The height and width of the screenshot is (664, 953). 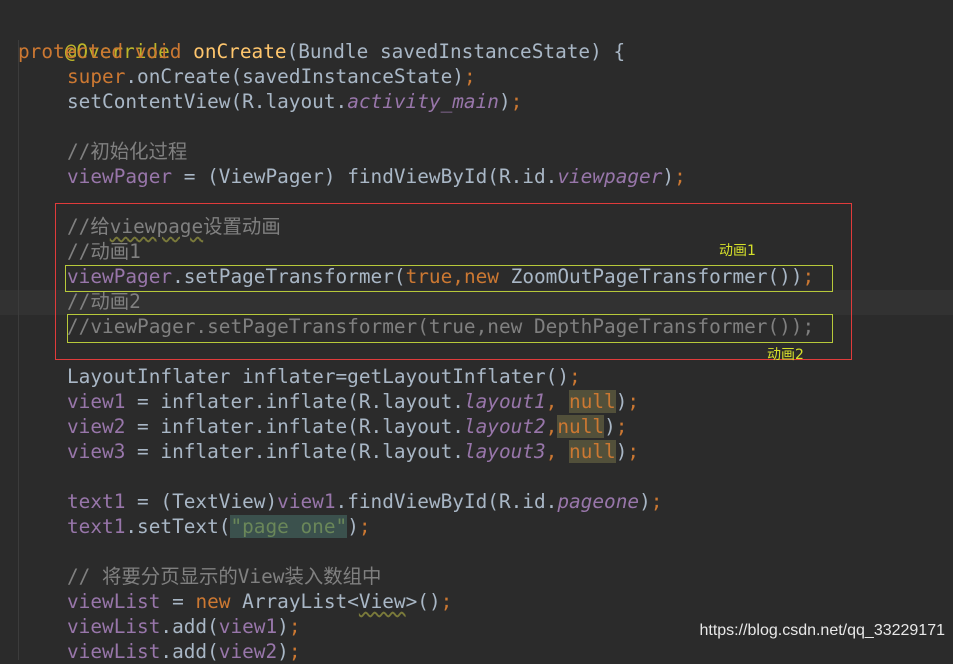 What do you see at coordinates (504, 401) in the screenshot?
I see `layout-field: layout1` at bounding box center [504, 401].